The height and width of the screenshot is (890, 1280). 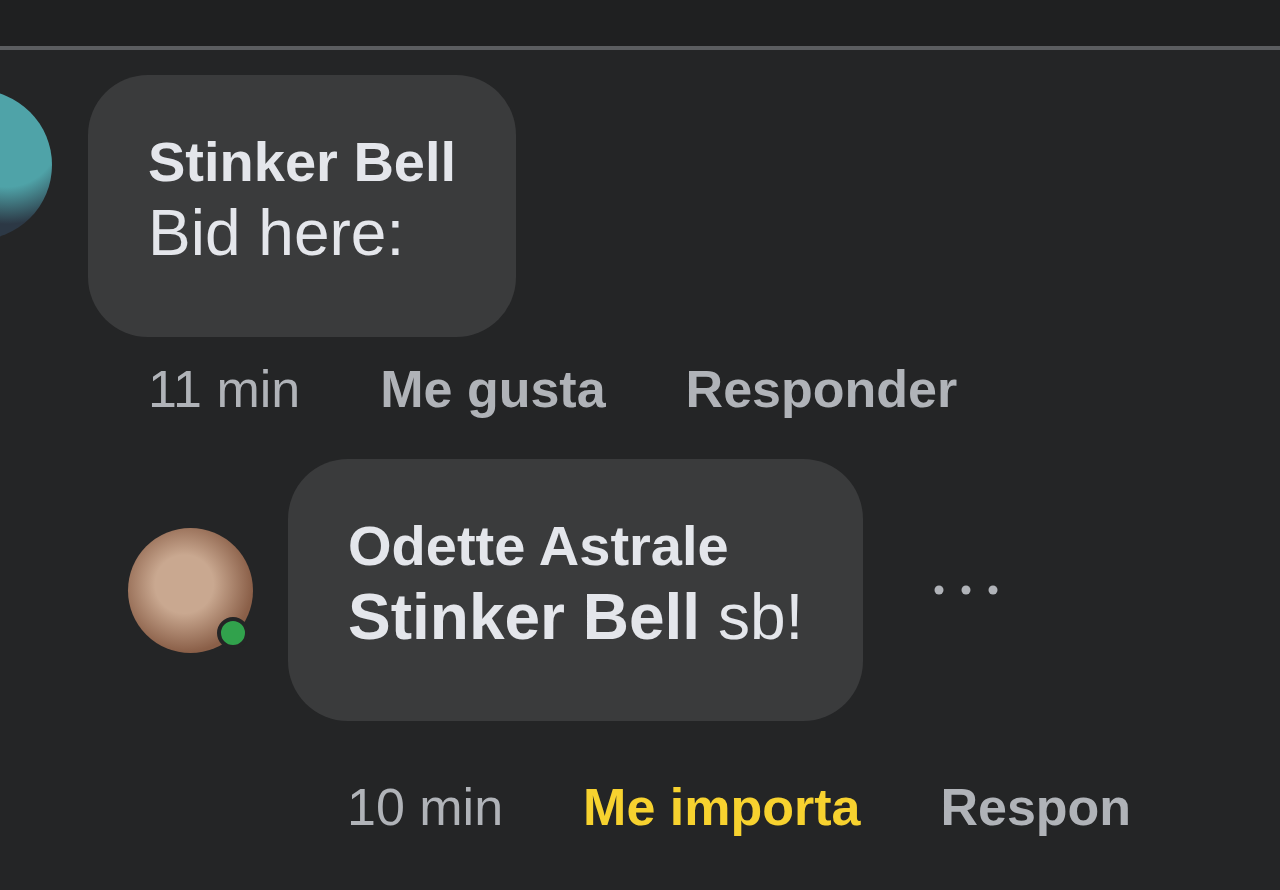 What do you see at coordinates (722, 807) in the screenshot?
I see `reaction-link: Me importa` at bounding box center [722, 807].